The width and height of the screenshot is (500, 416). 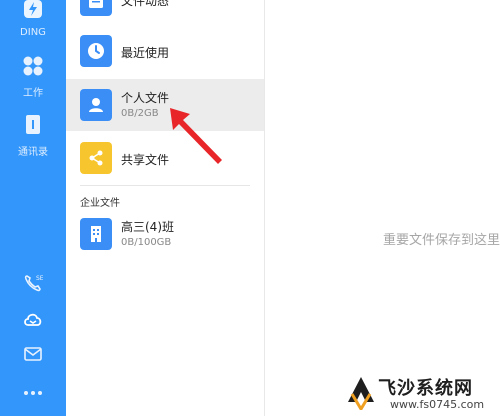 I want to click on clock-icon, so click(x=96, y=51).